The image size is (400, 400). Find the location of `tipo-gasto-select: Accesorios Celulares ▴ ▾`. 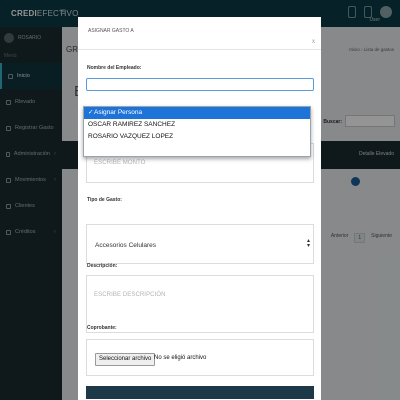

tipo-gasto-select: Accesorios Celulares ▴ ▾ is located at coordinates (200, 244).